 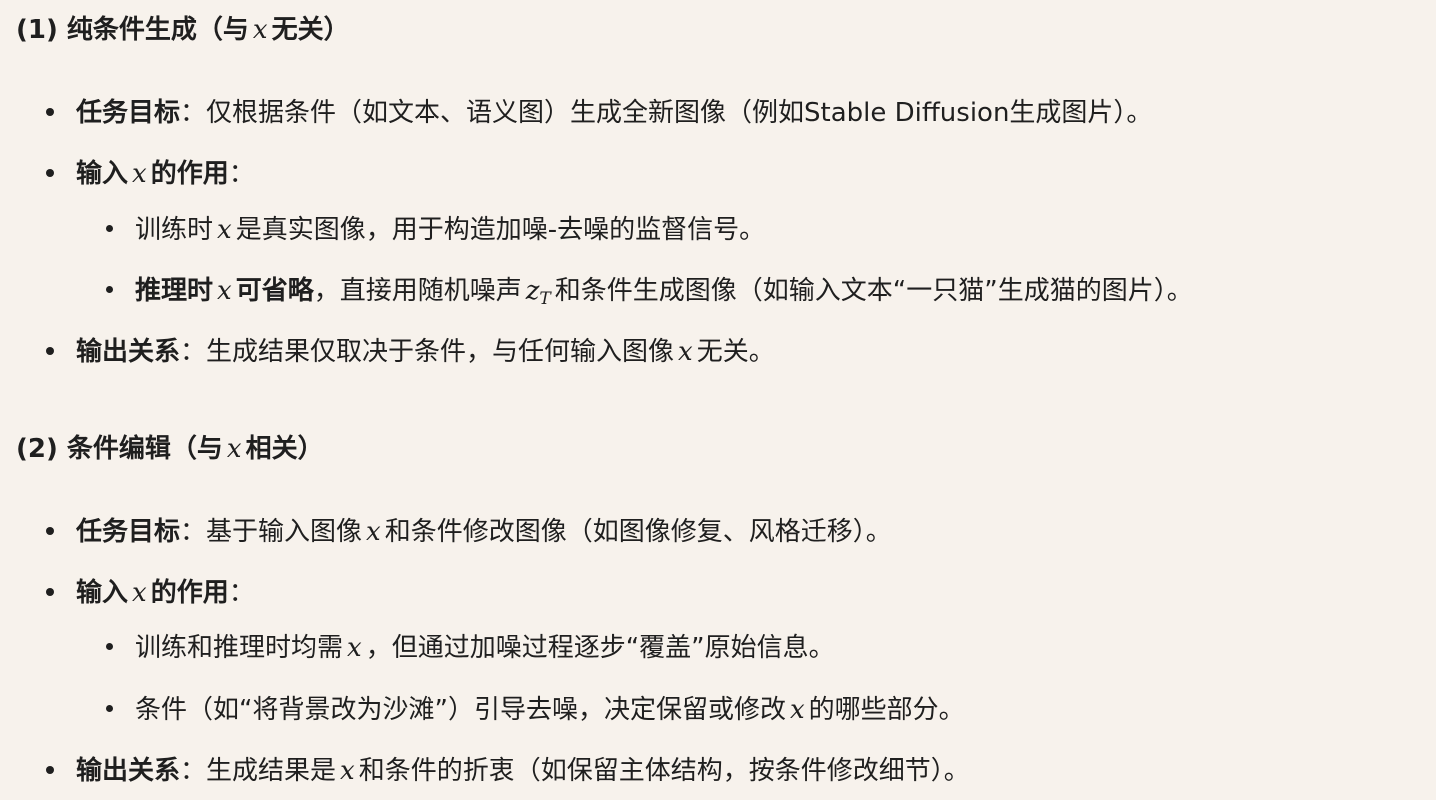 I want to click on section-1-heading-post: 无关）, so click(x=310, y=30).